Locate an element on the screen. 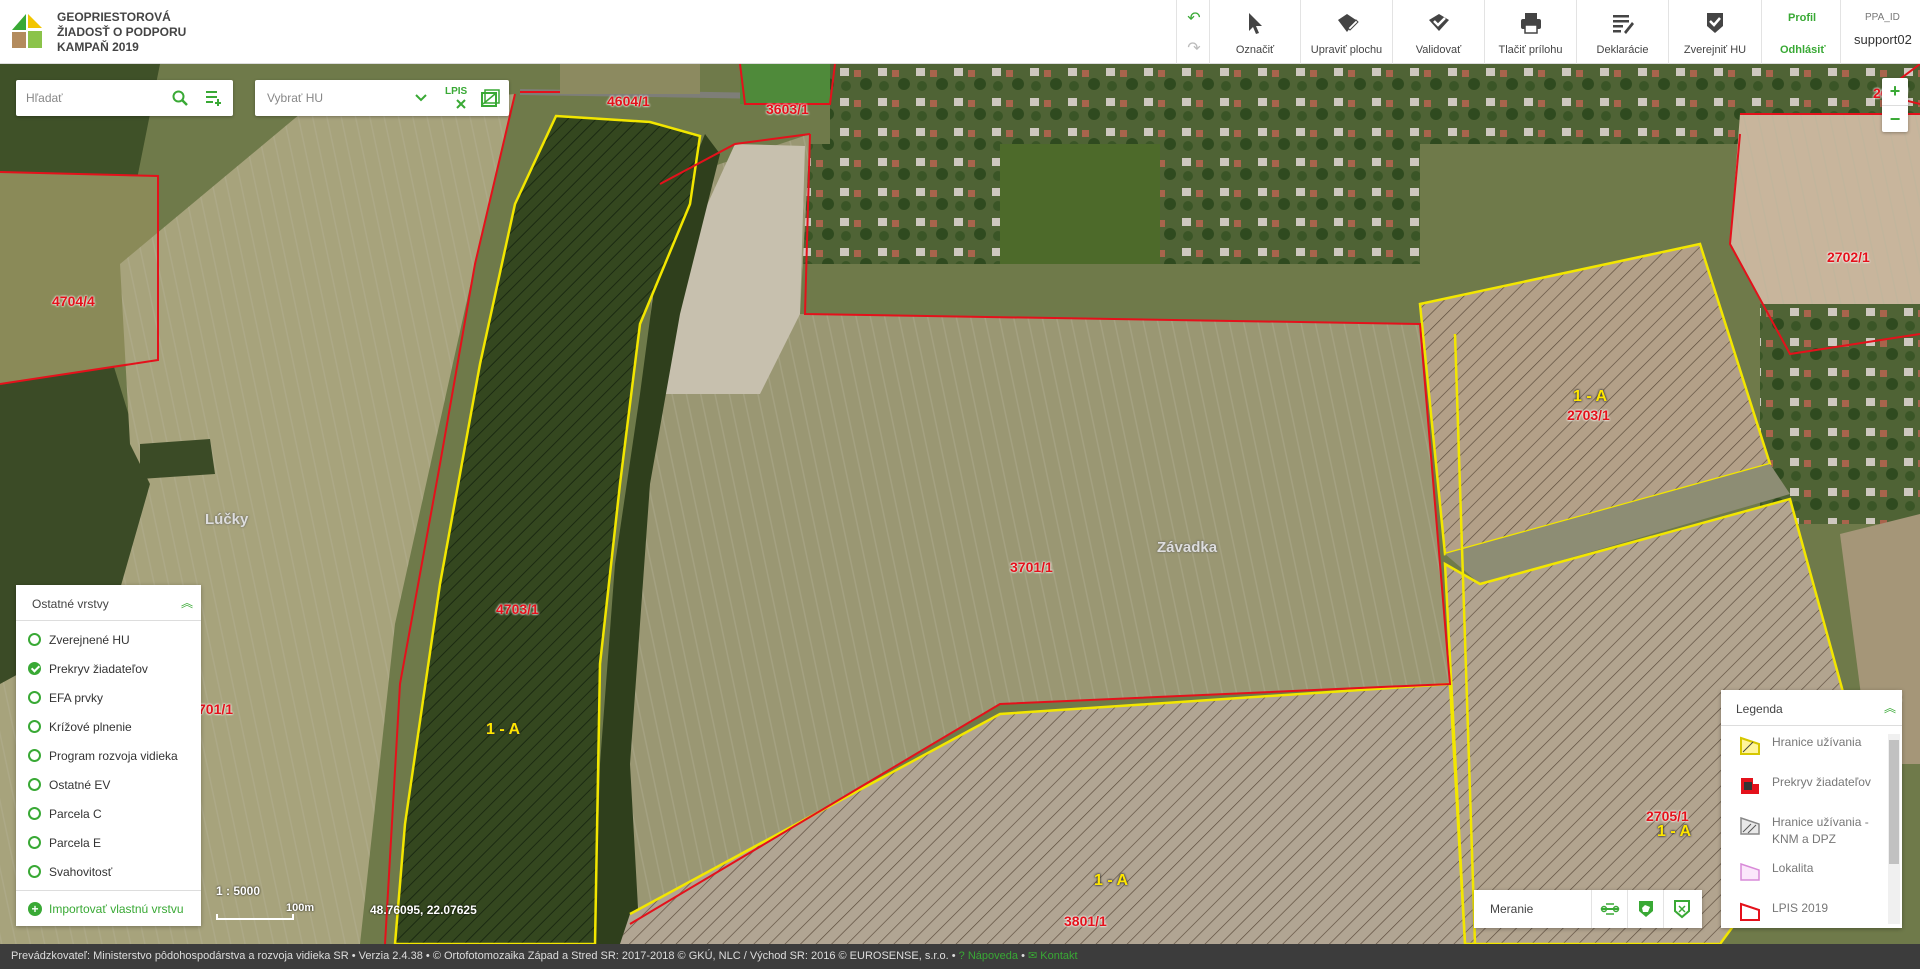 This screenshot has height=969, width=1920. check-icon is located at coordinates (34, 668).